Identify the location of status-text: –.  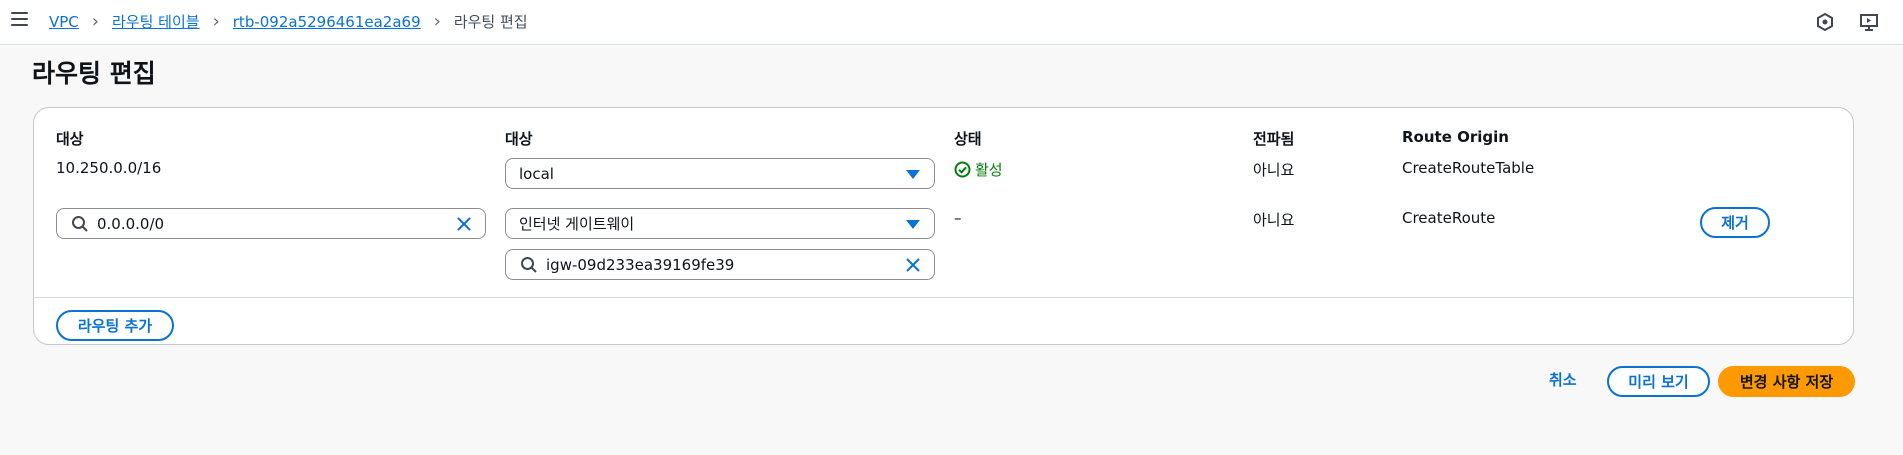
(958, 218).